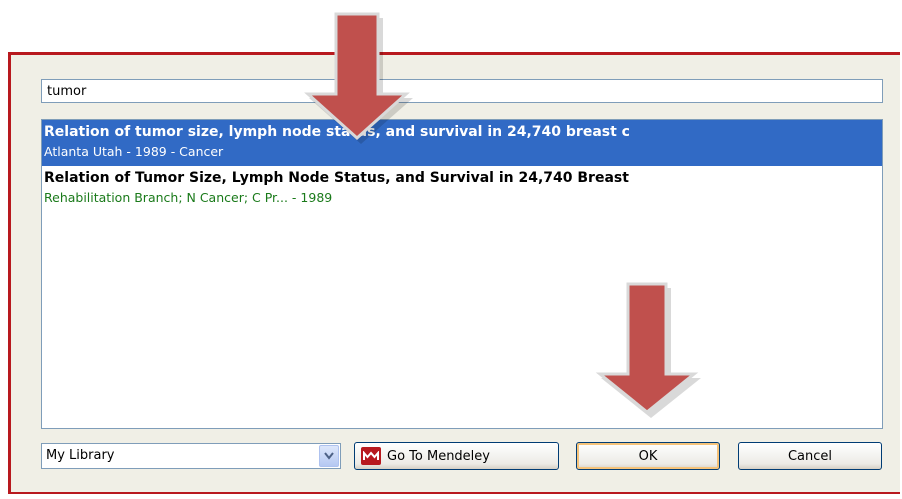 This screenshot has width=902, height=499. Describe the element at coordinates (191, 456) in the screenshot. I see `library-select: My Library` at that location.